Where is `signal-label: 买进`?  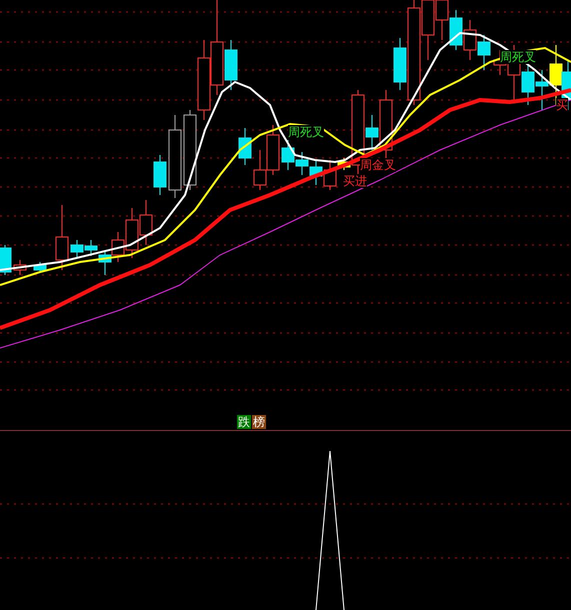 signal-label: 买进 is located at coordinates (355, 181).